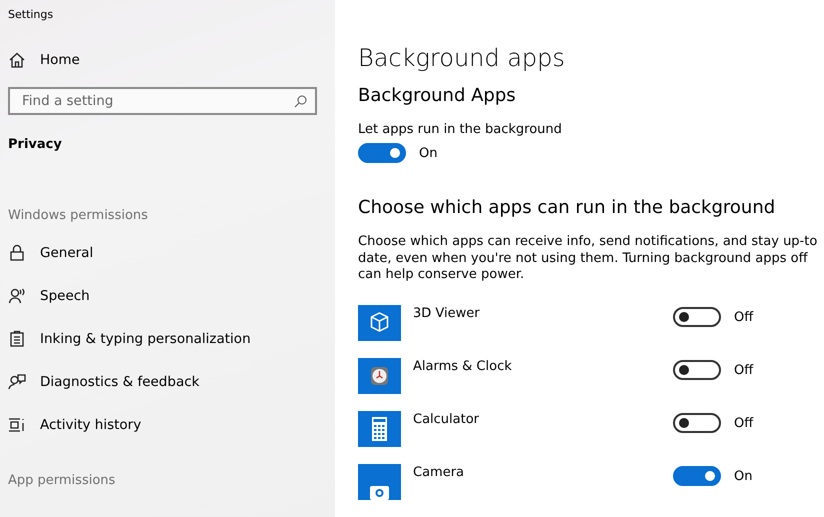  What do you see at coordinates (78, 215) in the screenshot?
I see `group-heading: Windows permissions` at bounding box center [78, 215].